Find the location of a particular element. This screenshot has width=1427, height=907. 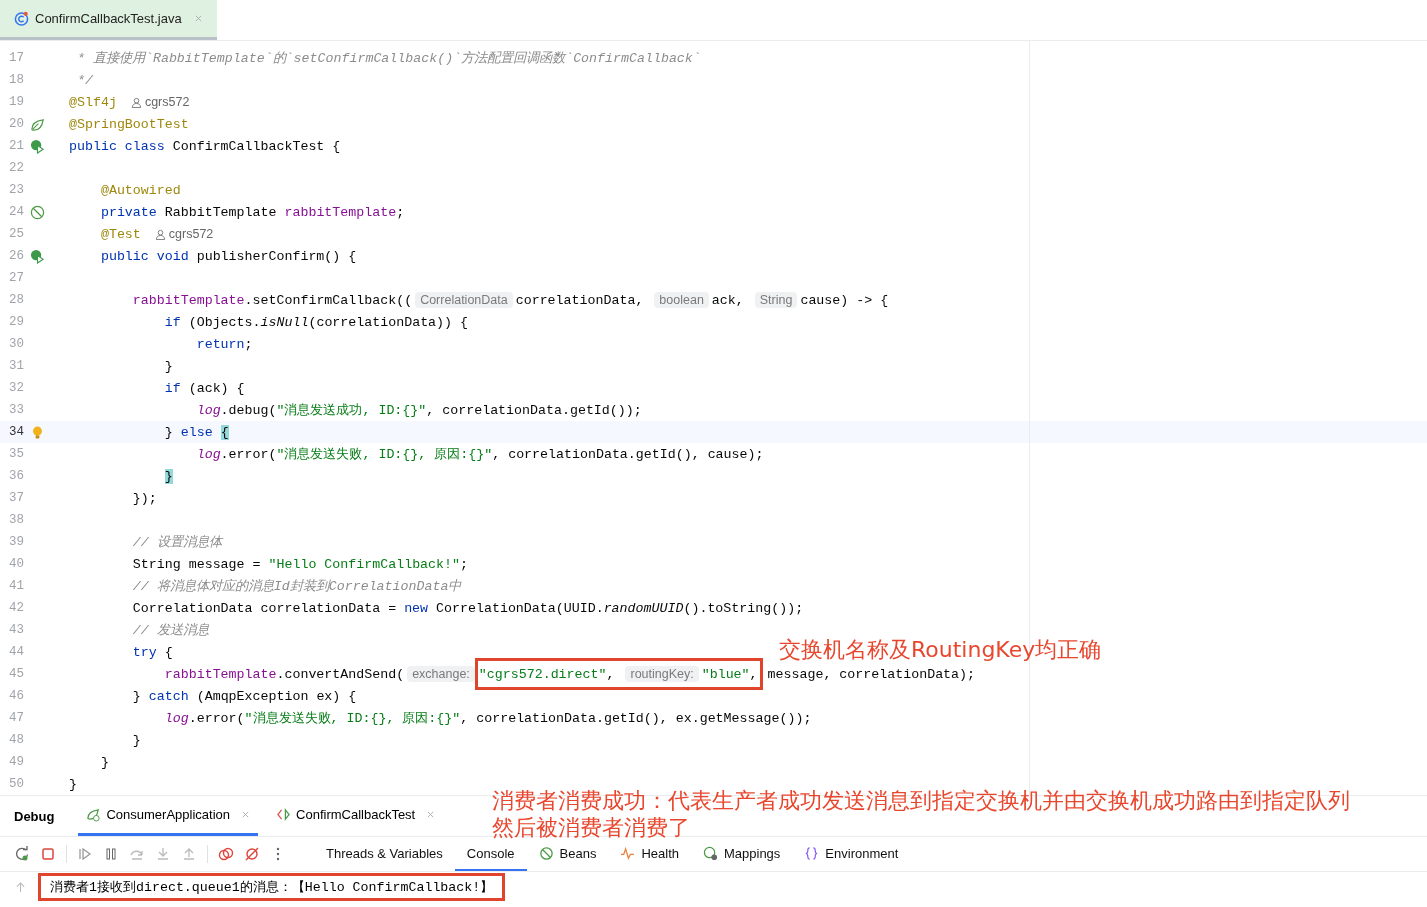

bulb-icon is located at coordinates (37, 432).